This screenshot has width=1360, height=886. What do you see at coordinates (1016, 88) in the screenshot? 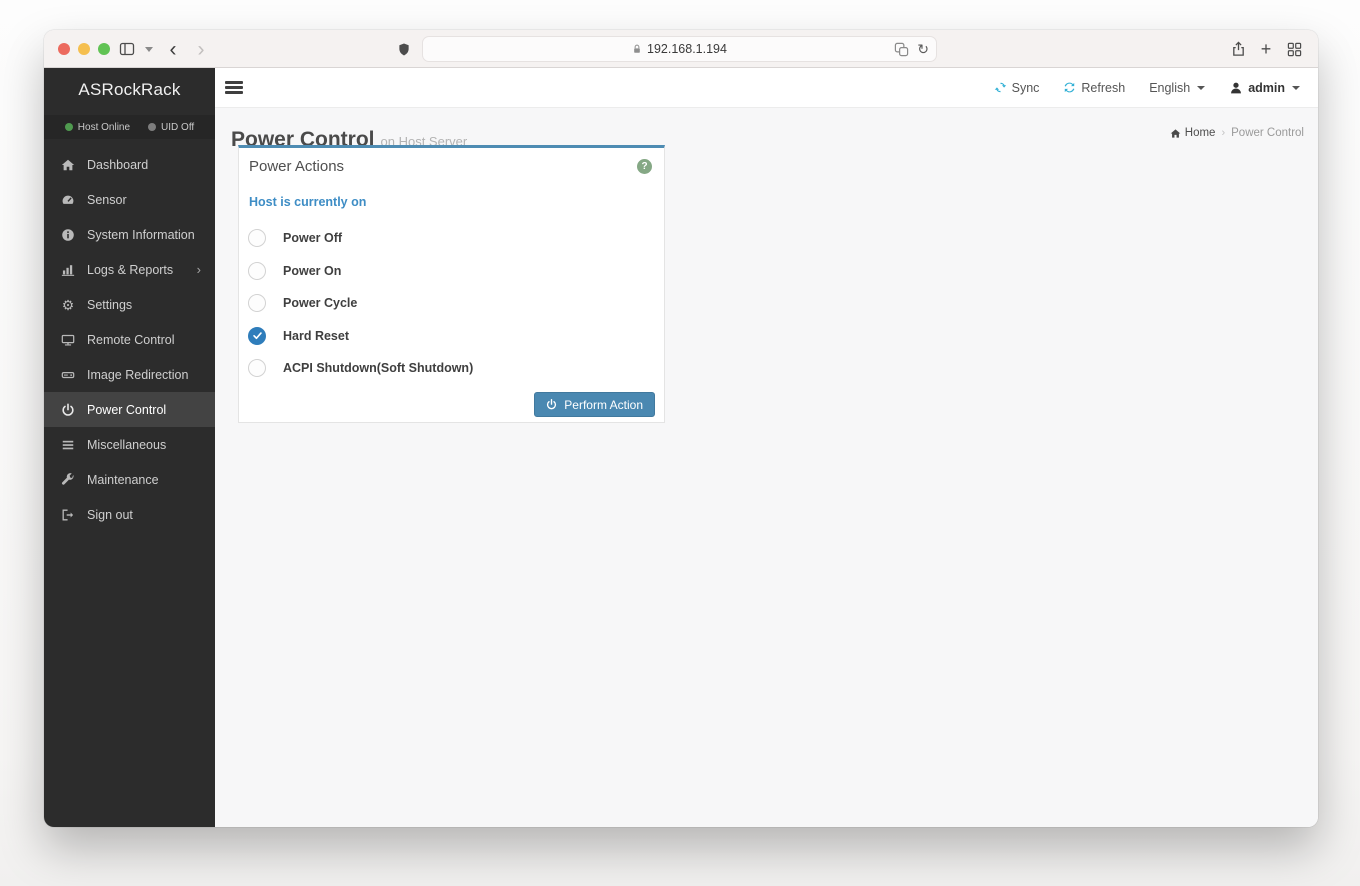
I see `sync-button: Sync` at bounding box center [1016, 88].